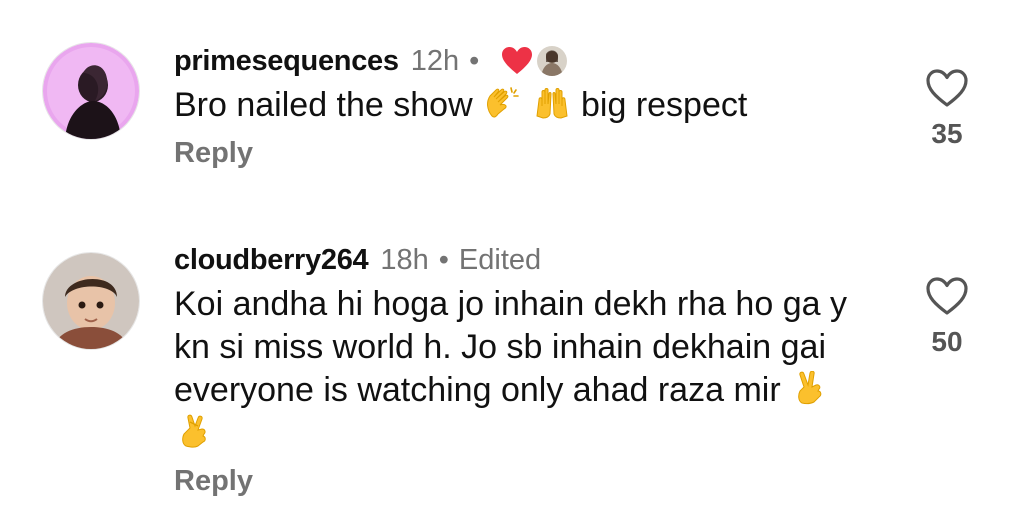  Describe the element at coordinates (947, 133) in the screenshot. I see `like-count: 35` at that location.